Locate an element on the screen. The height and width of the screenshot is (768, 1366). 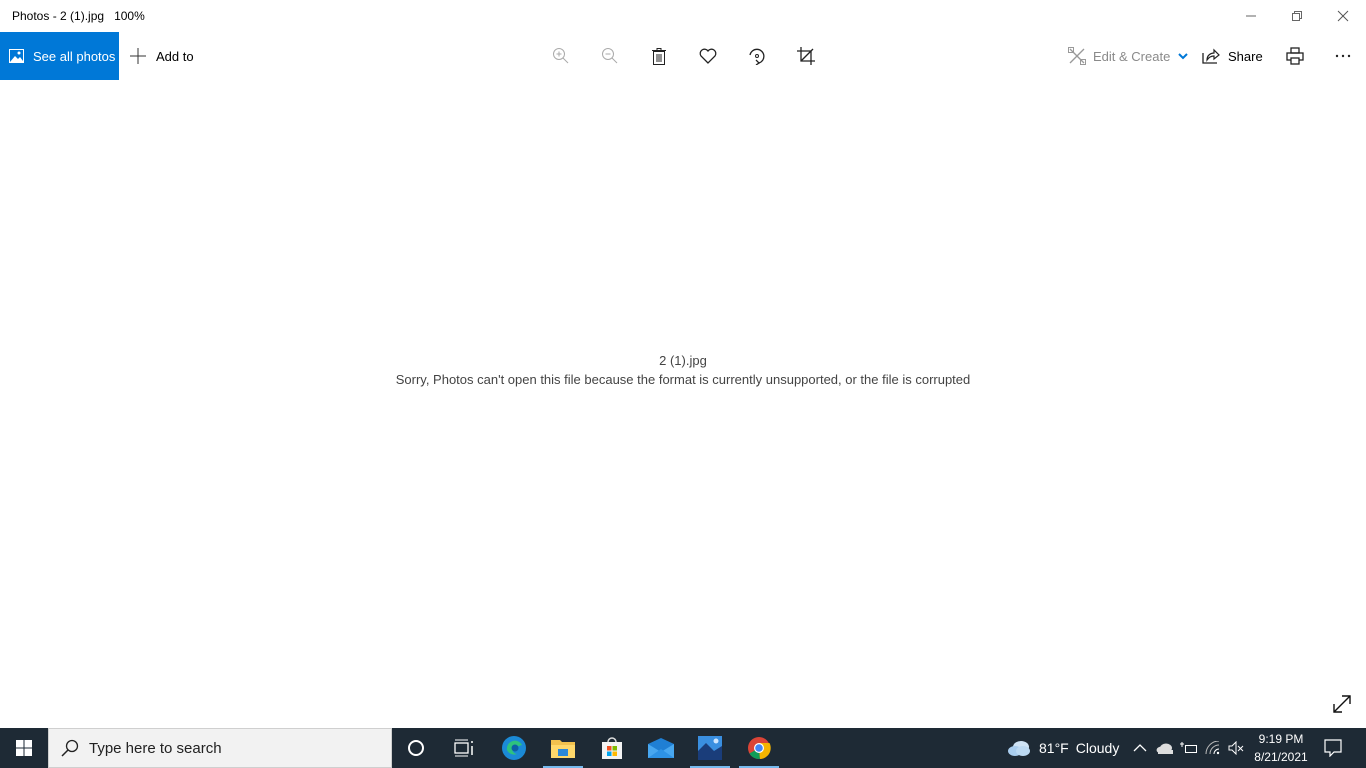
full-screen-button is located at coordinates (1342, 704).